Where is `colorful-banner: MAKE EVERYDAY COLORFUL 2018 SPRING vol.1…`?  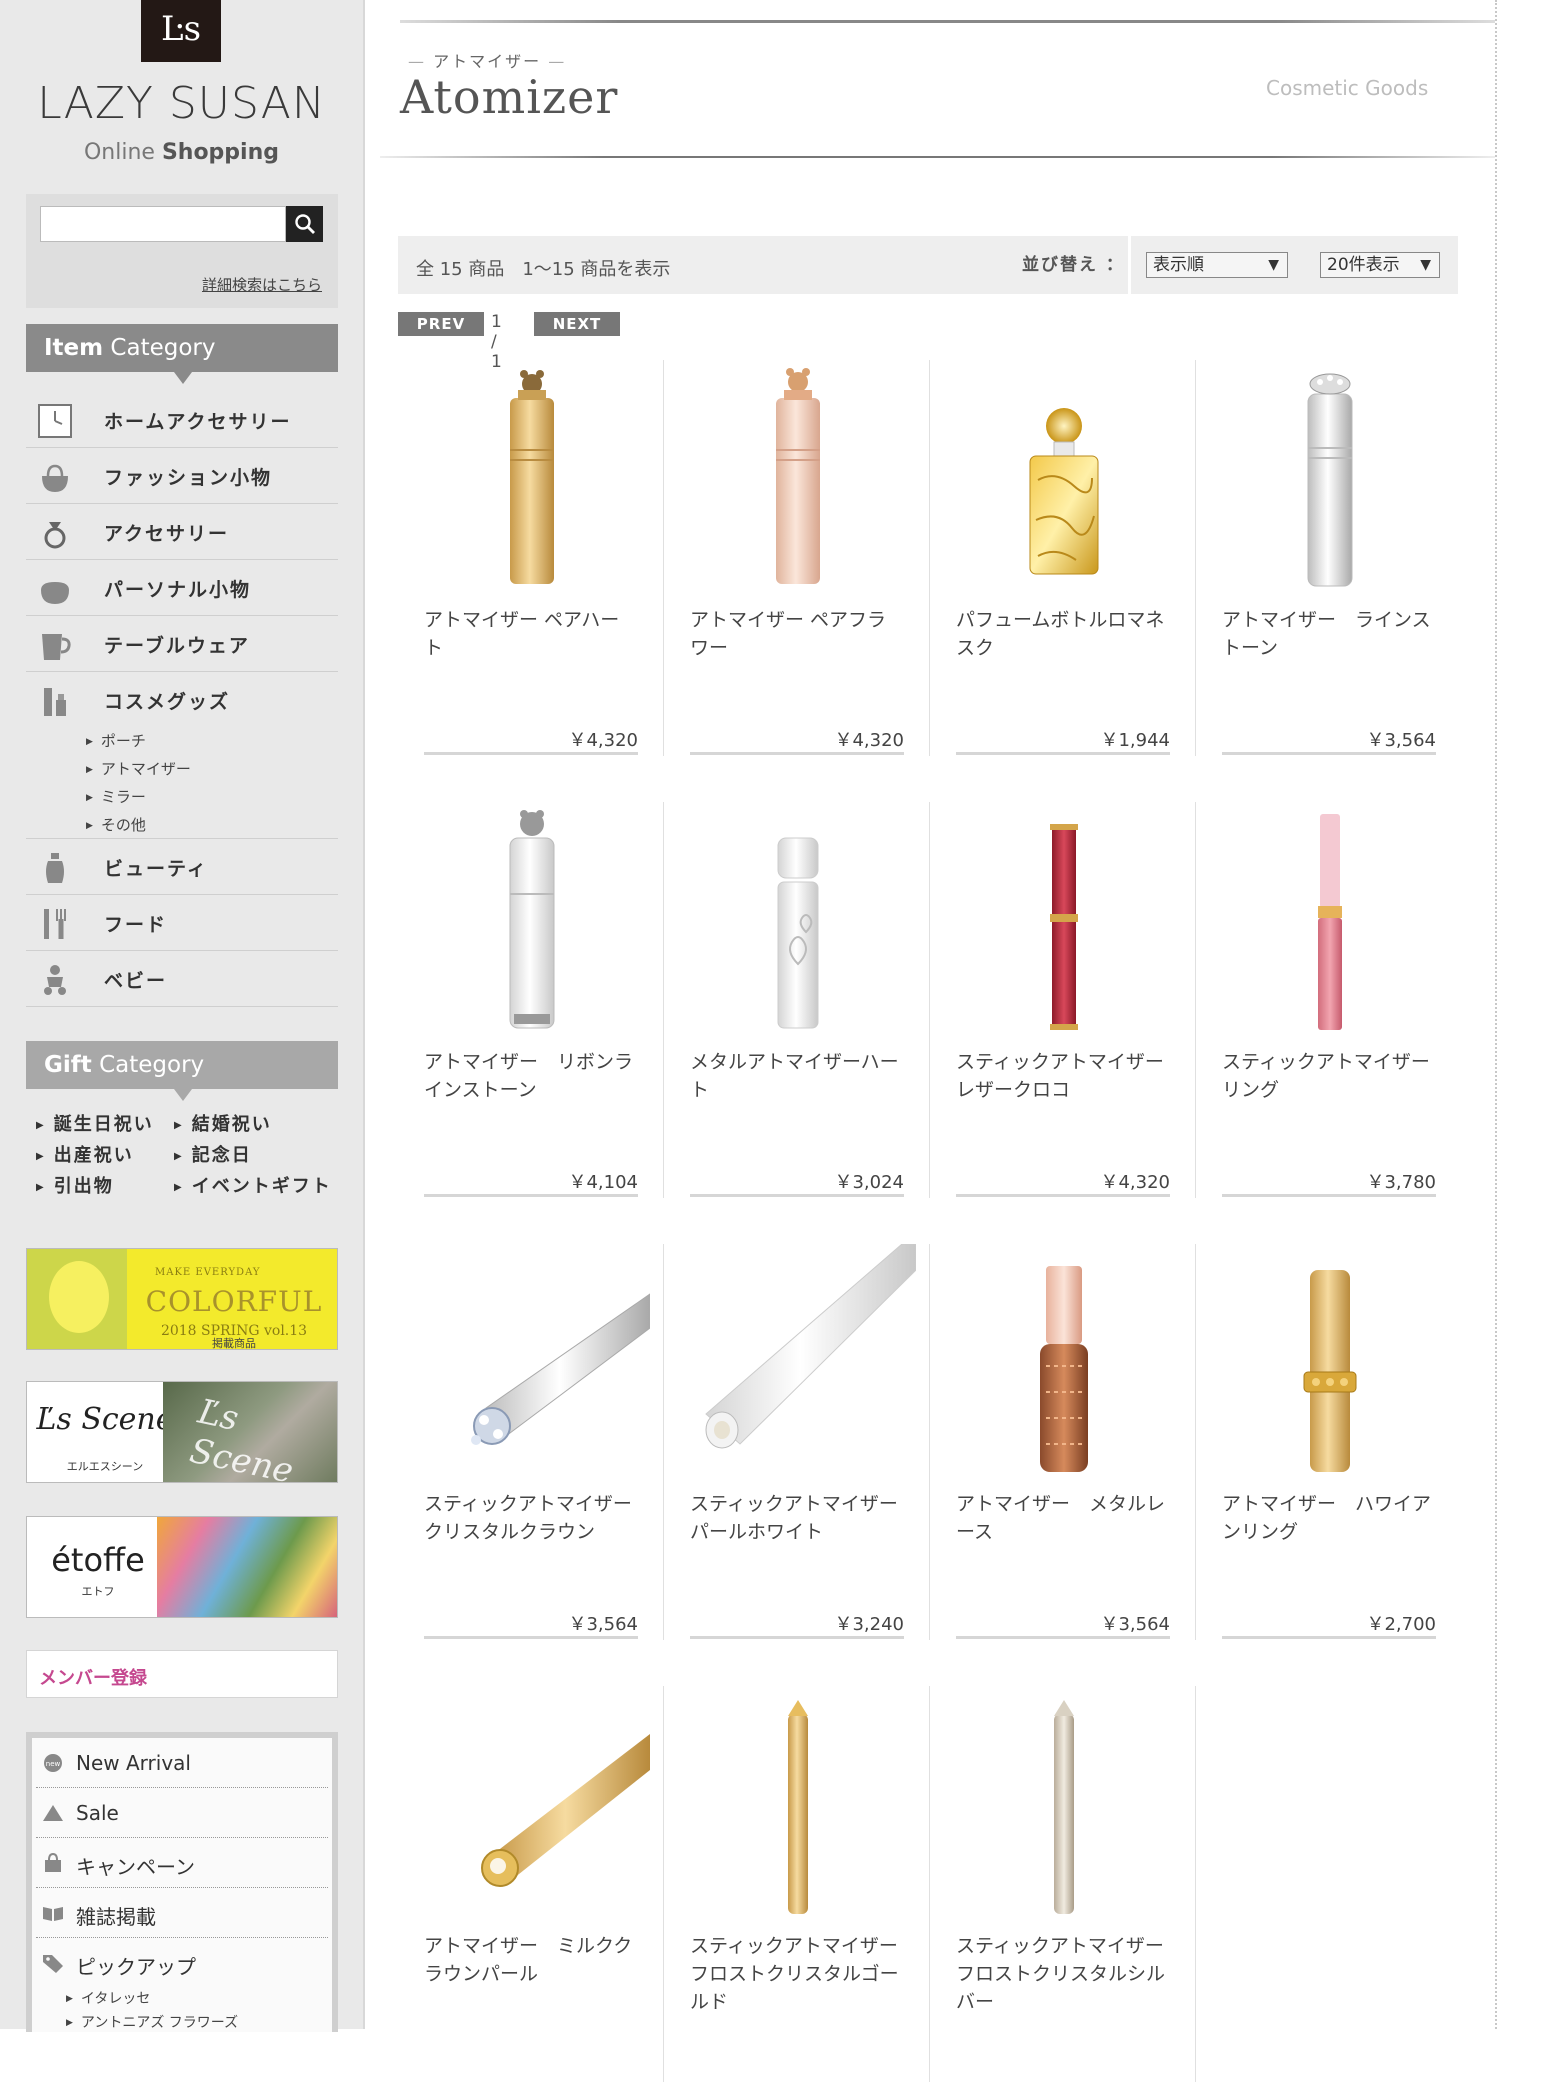 colorful-banner: MAKE EVERYDAY COLORFUL 2018 SPRING vol.1… is located at coordinates (182, 1299).